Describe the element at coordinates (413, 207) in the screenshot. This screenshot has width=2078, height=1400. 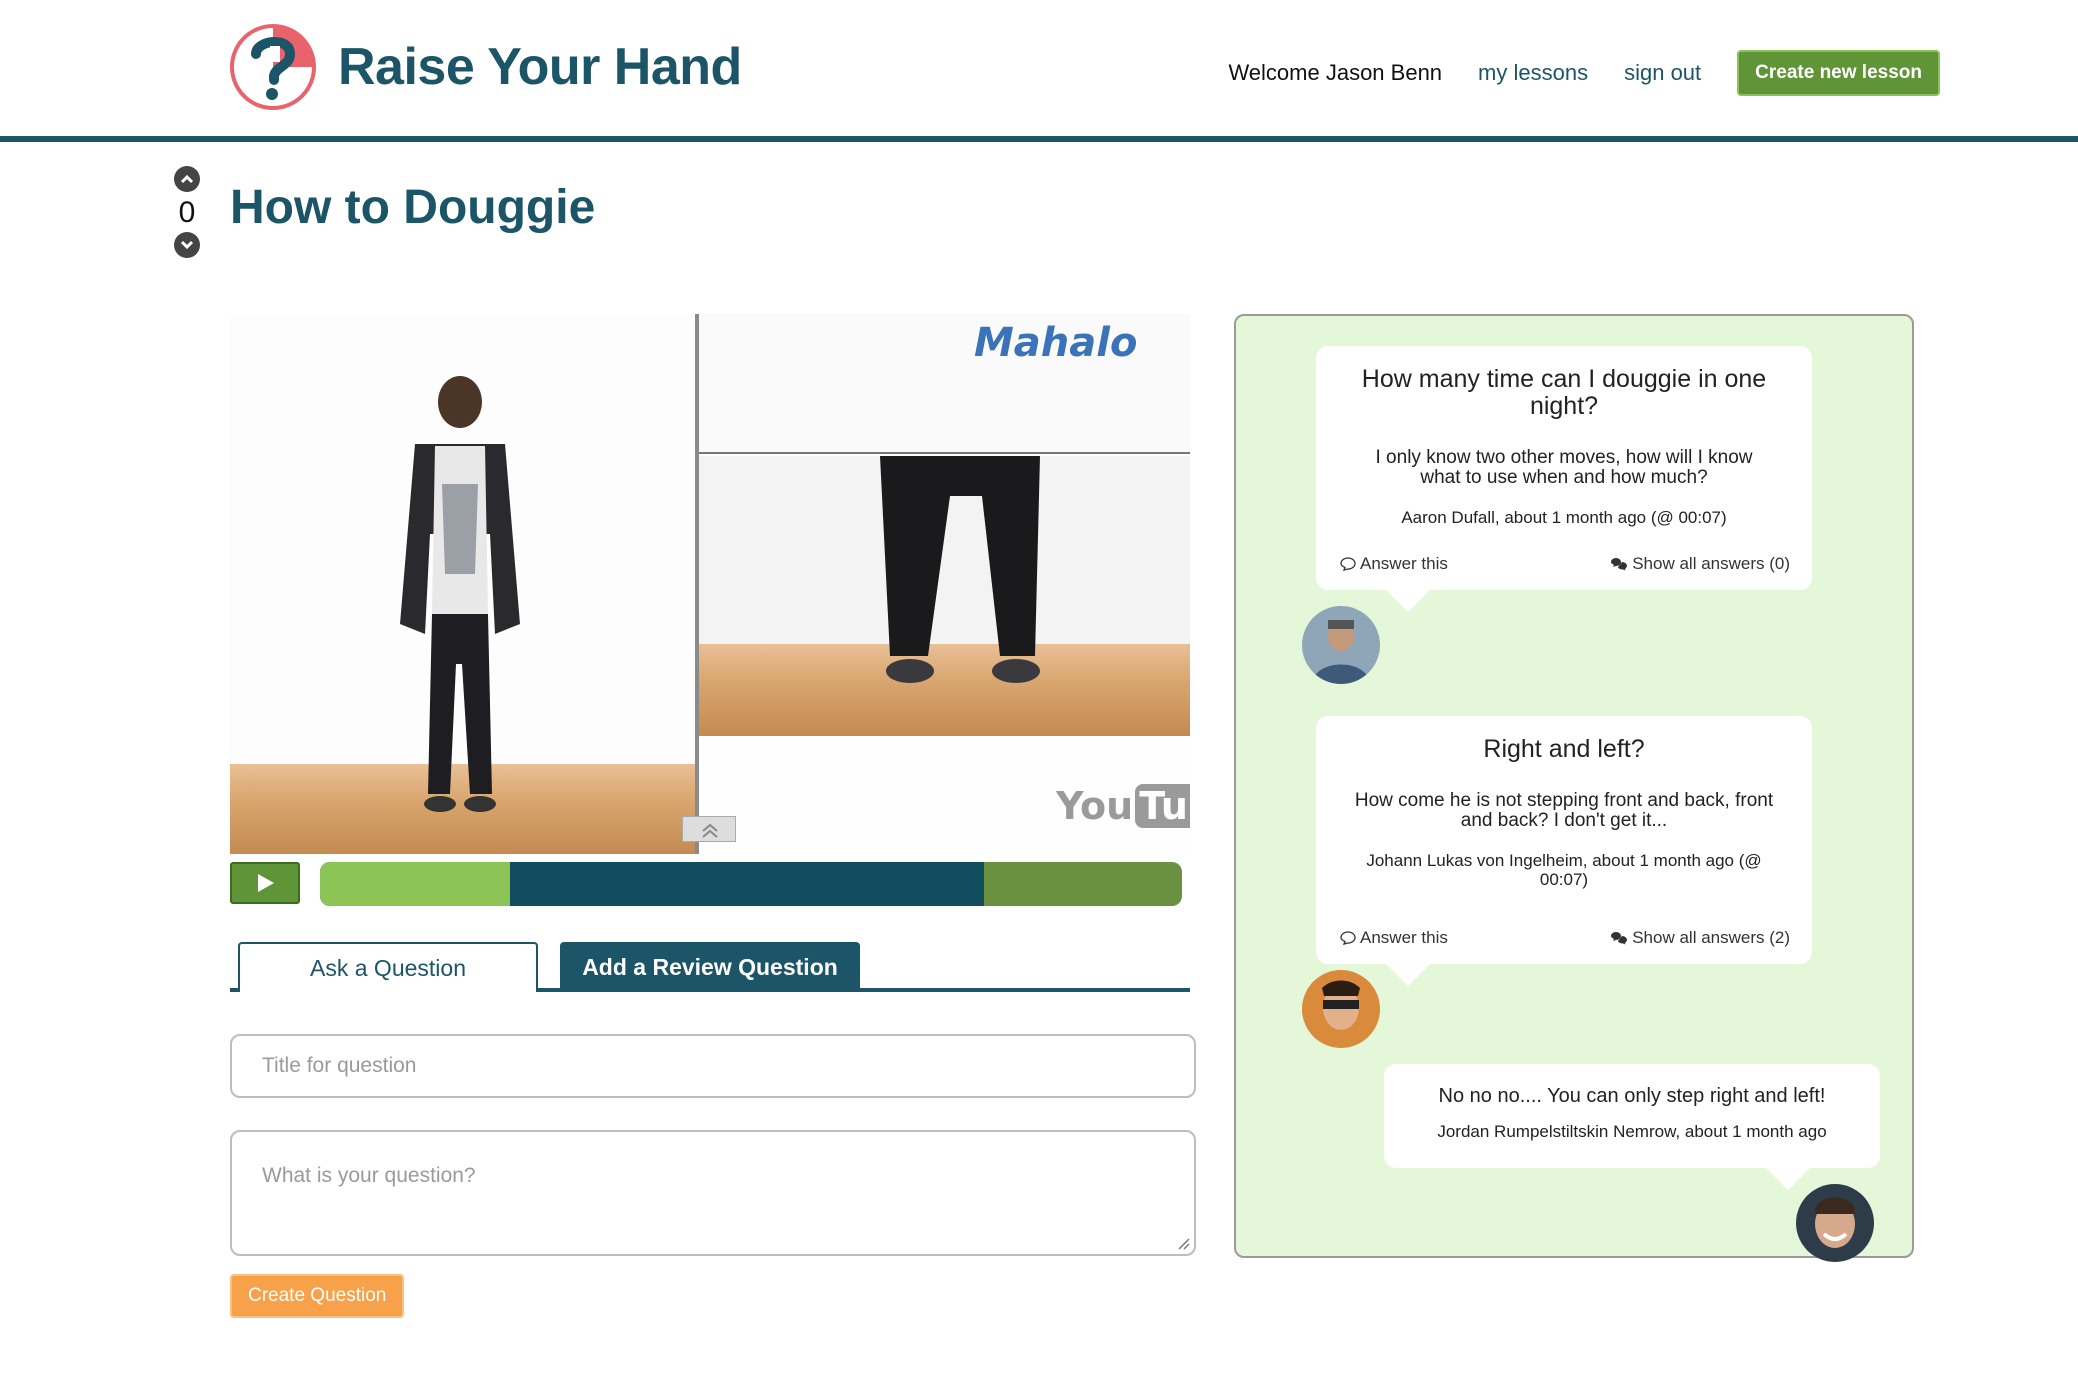
I see `lesson-title: How to Douggie` at that location.